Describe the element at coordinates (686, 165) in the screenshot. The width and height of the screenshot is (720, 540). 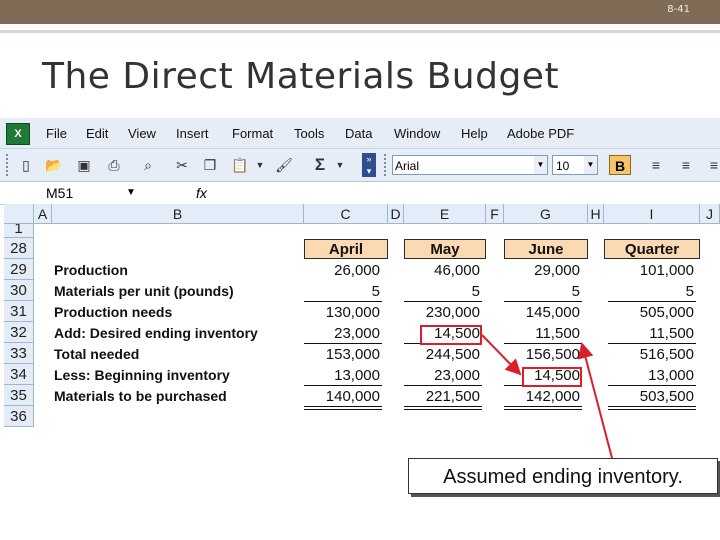
I see `align-center-icon: ≡` at that location.